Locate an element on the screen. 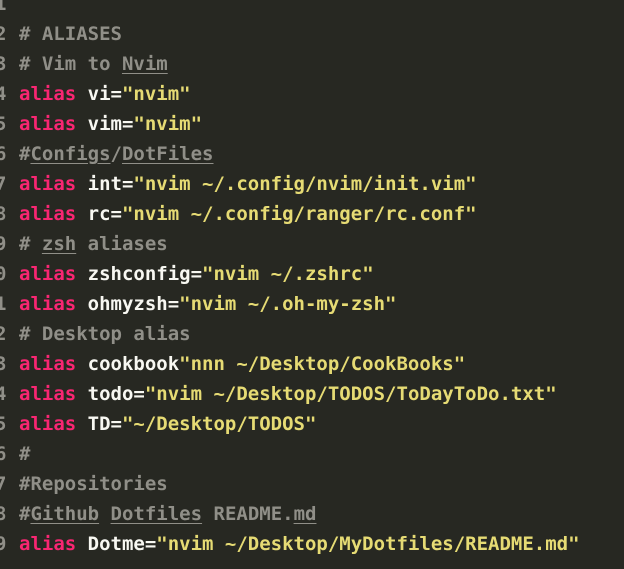 This screenshot has height=569, width=624. line-content: #Github Dotfiles README.md is located at coordinates (167, 514).